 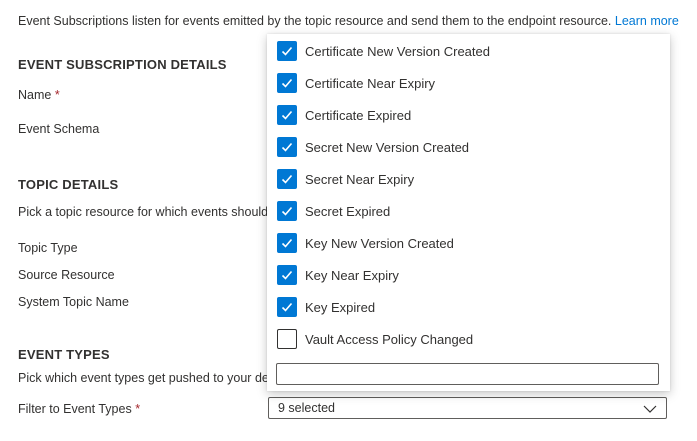 What do you see at coordinates (35, 95) in the screenshot?
I see `name-label-text: Name` at bounding box center [35, 95].